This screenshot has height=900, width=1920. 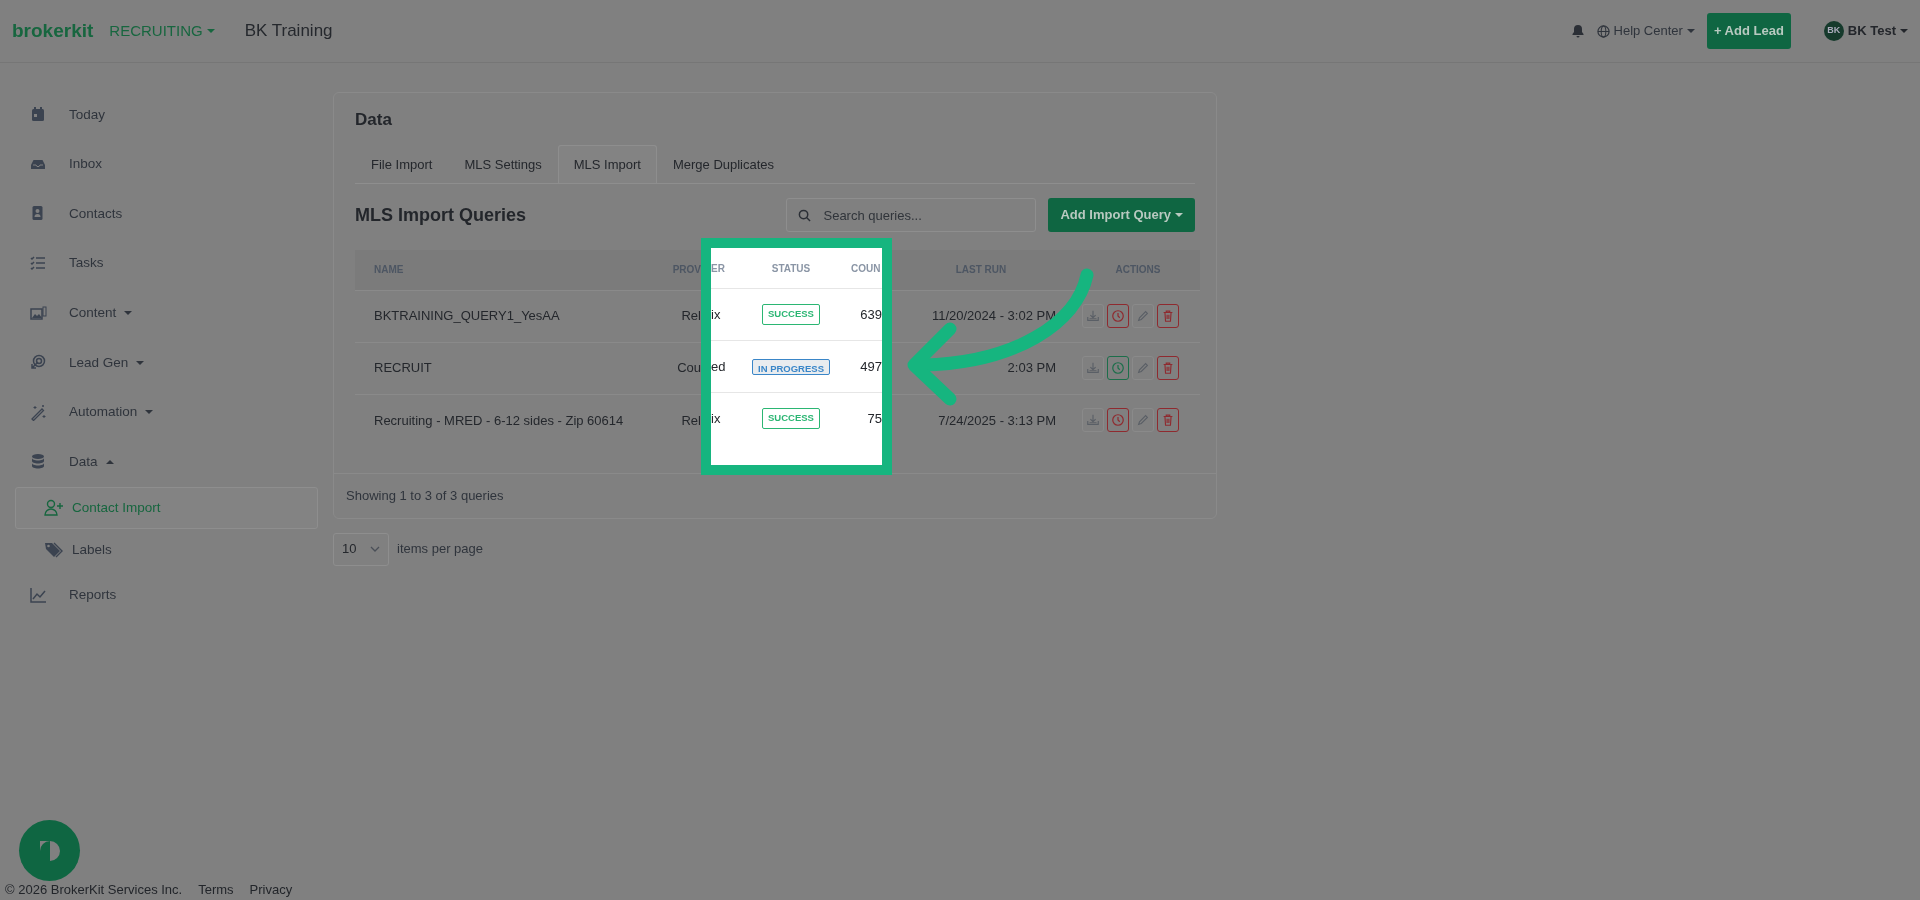 What do you see at coordinates (866, 268) in the screenshot?
I see `column-header: COUN` at bounding box center [866, 268].